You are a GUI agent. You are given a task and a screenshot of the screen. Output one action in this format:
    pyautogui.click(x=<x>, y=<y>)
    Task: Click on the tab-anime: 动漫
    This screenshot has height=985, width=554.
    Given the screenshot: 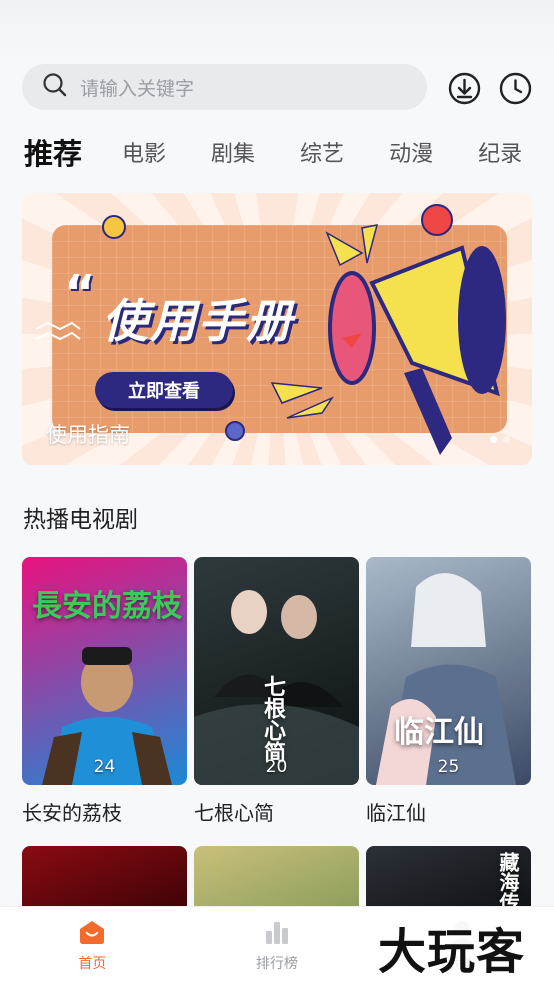 What is the action you would take?
    pyautogui.click(x=411, y=152)
    